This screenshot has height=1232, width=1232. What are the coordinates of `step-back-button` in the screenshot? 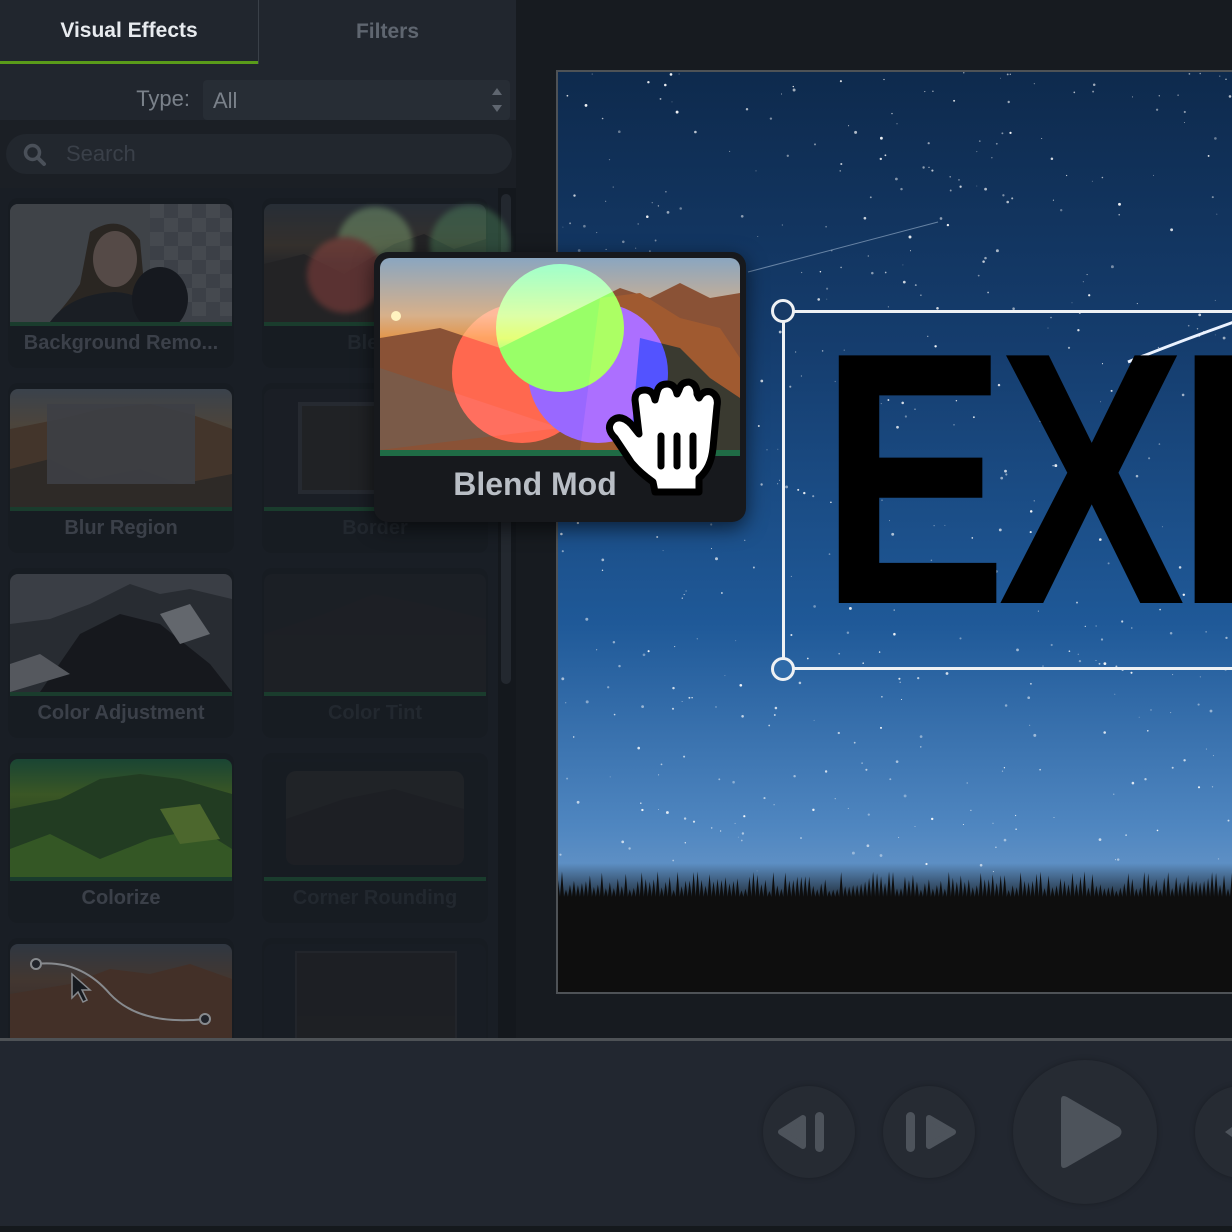 It's located at (809, 1132).